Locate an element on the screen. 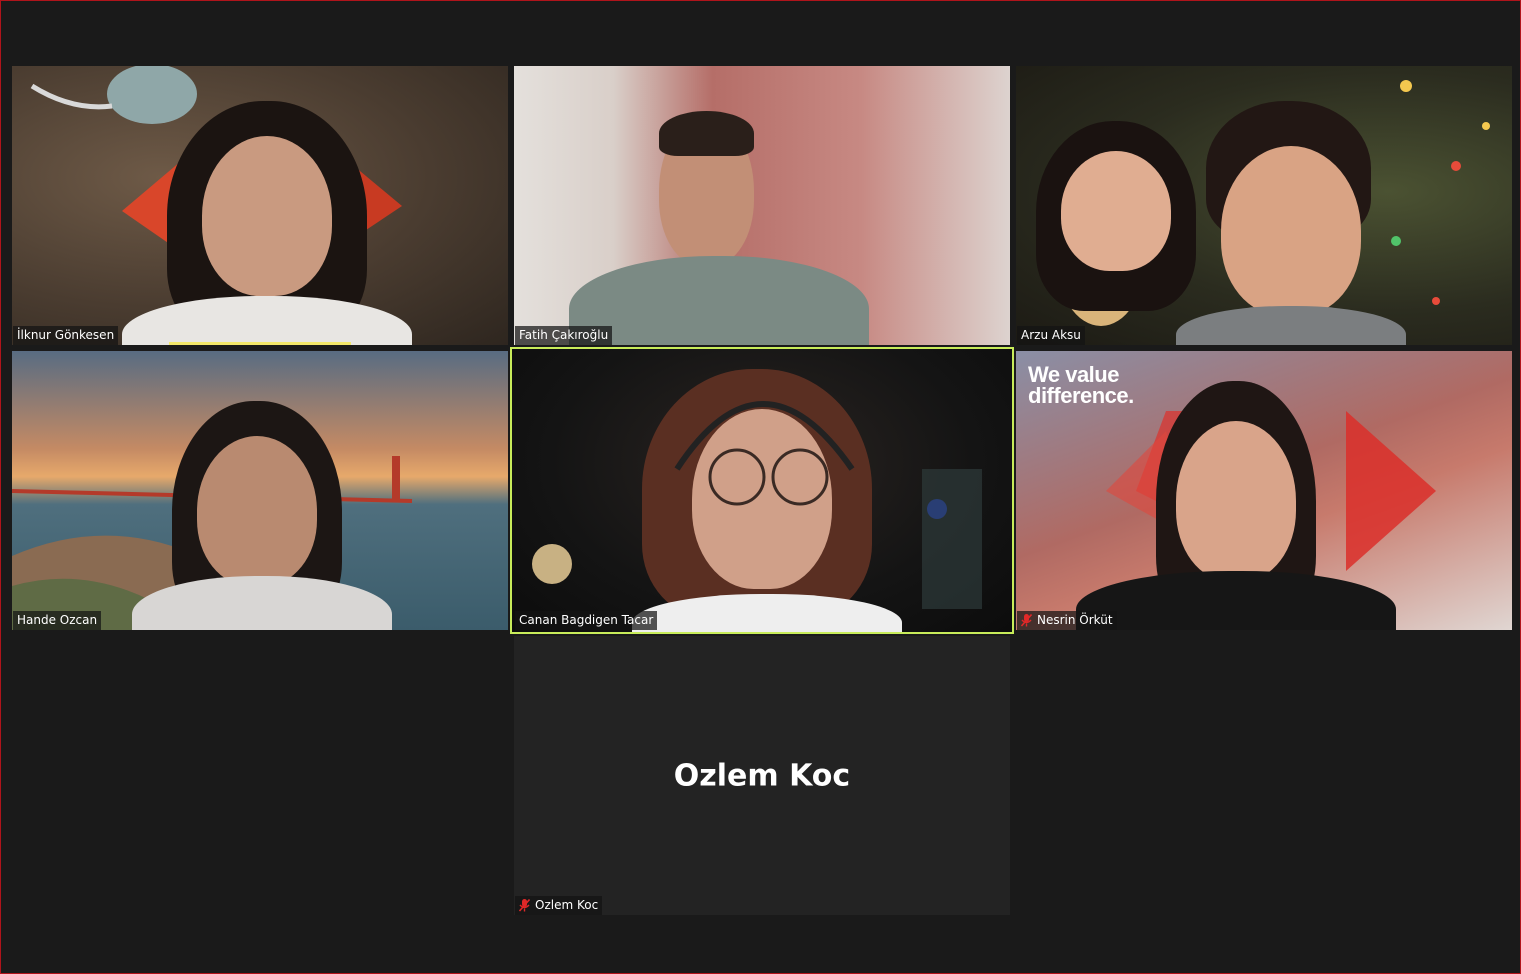 The height and width of the screenshot is (974, 1521). participant-name: Canan Bagdigen Tacar is located at coordinates (586, 620).